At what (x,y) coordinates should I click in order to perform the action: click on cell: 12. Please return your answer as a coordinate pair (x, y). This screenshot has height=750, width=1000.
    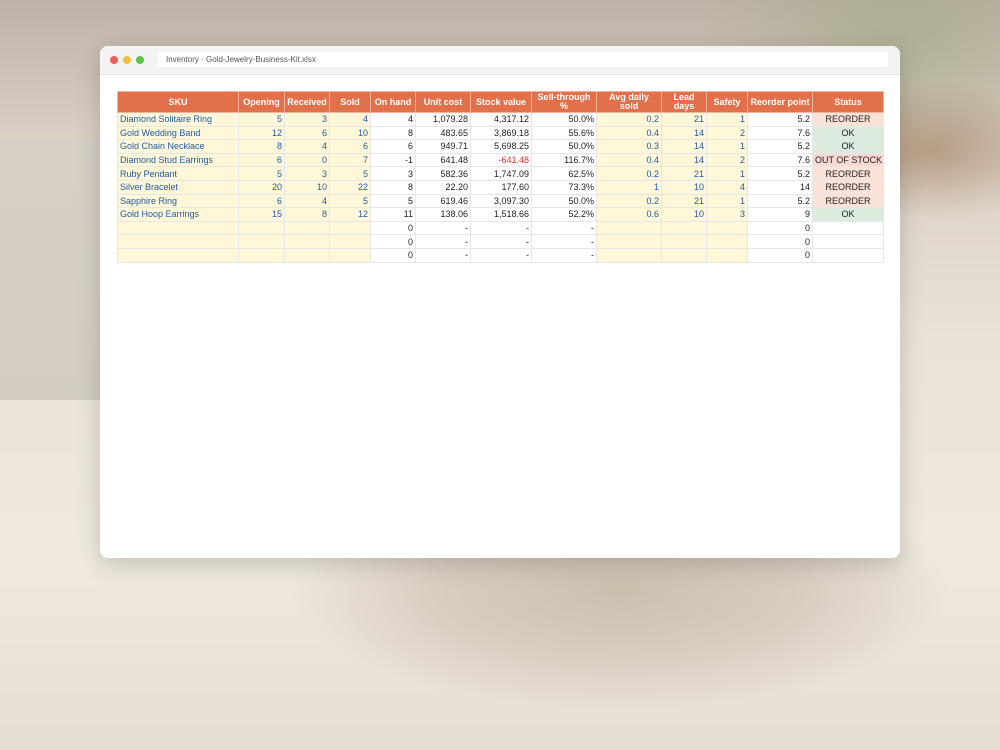
    Looking at the image, I should click on (261, 133).